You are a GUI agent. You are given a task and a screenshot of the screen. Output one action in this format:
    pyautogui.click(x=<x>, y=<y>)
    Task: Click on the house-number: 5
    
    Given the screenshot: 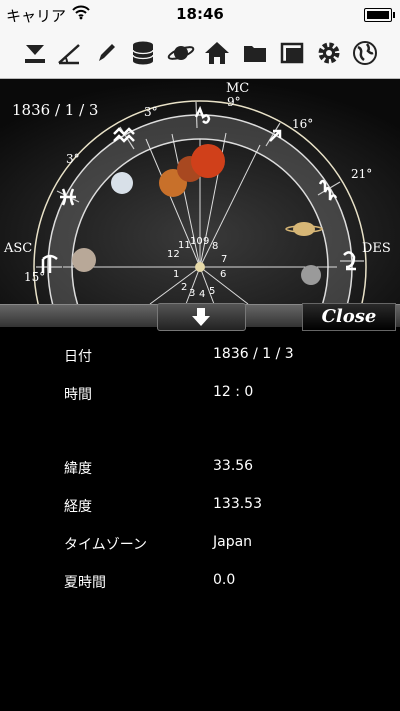 What is the action you would take?
    pyautogui.click(x=212, y=291)
    